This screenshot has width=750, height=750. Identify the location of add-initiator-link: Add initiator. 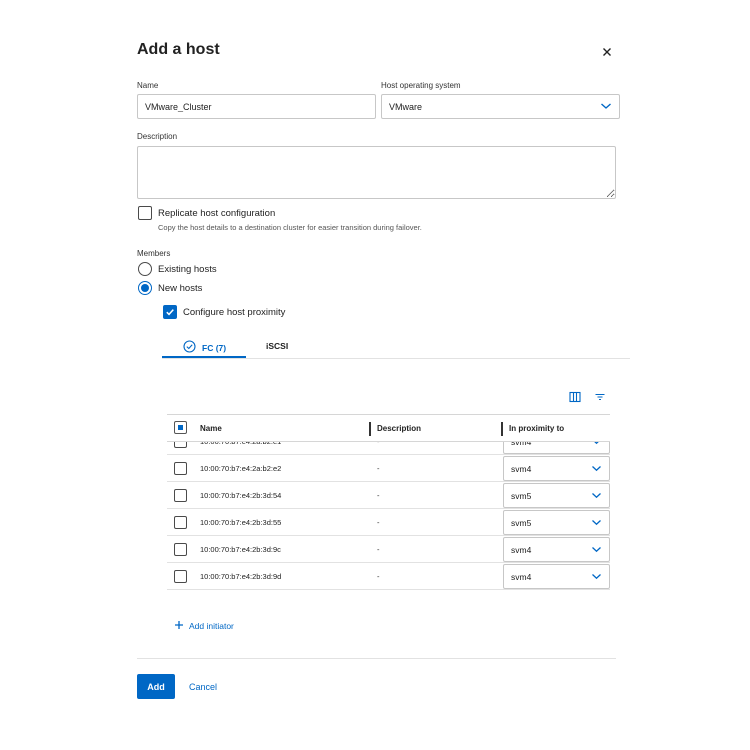
(204, 626).